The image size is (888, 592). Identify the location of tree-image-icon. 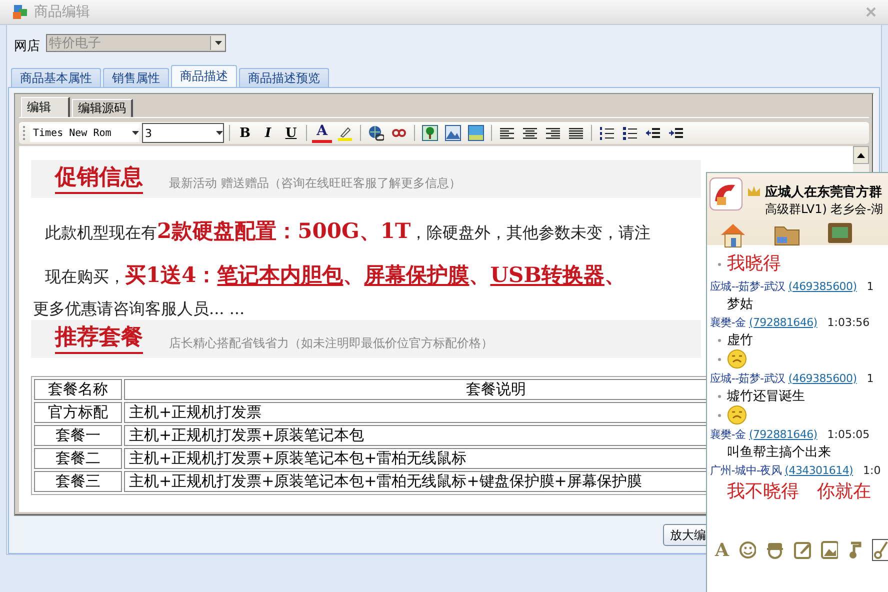
(430, 133).